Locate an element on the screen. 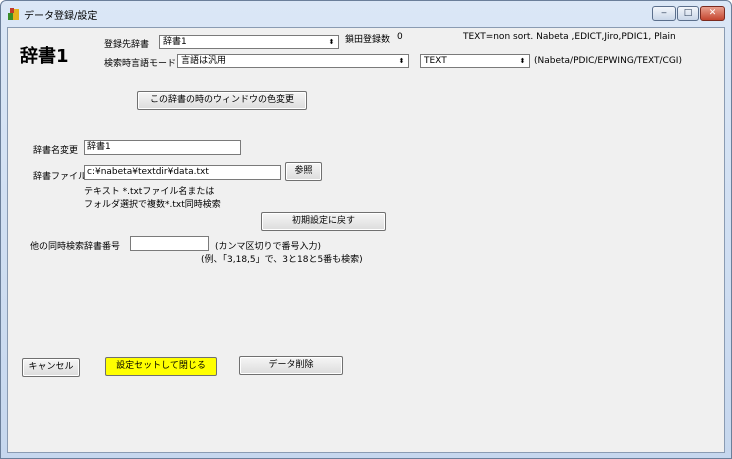 The width and height of the screenshot is (732, 459). other-dicts-example: (例、「3,18,5」で、3と18と5番も検索) is located at coordinates (282, 260).